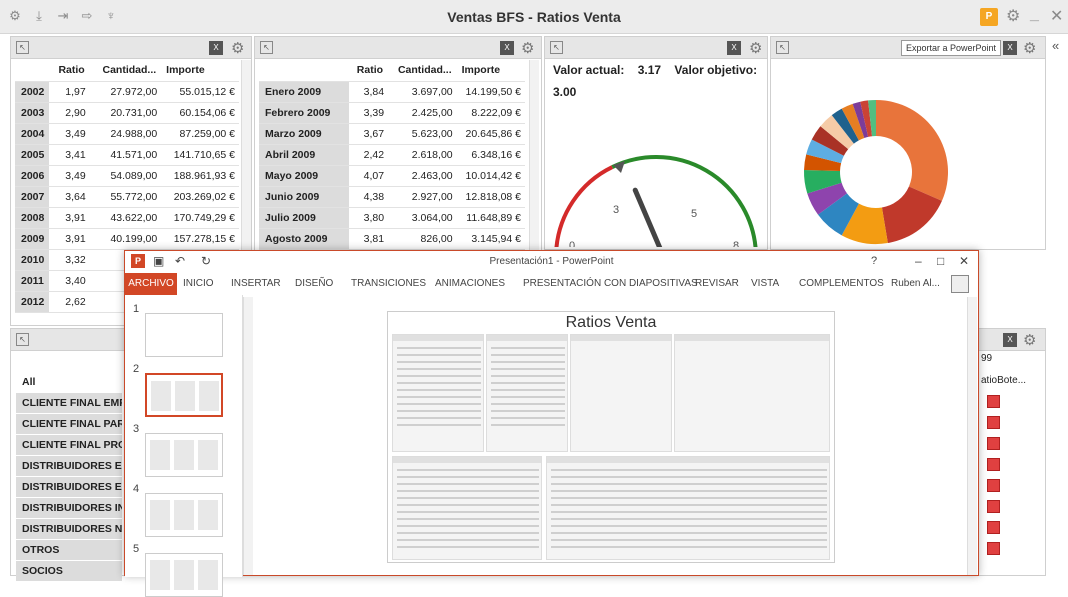 This screenshot has width=1068, height=597. I want to click on cell-cant: 40.199,00, so click(125, 239).